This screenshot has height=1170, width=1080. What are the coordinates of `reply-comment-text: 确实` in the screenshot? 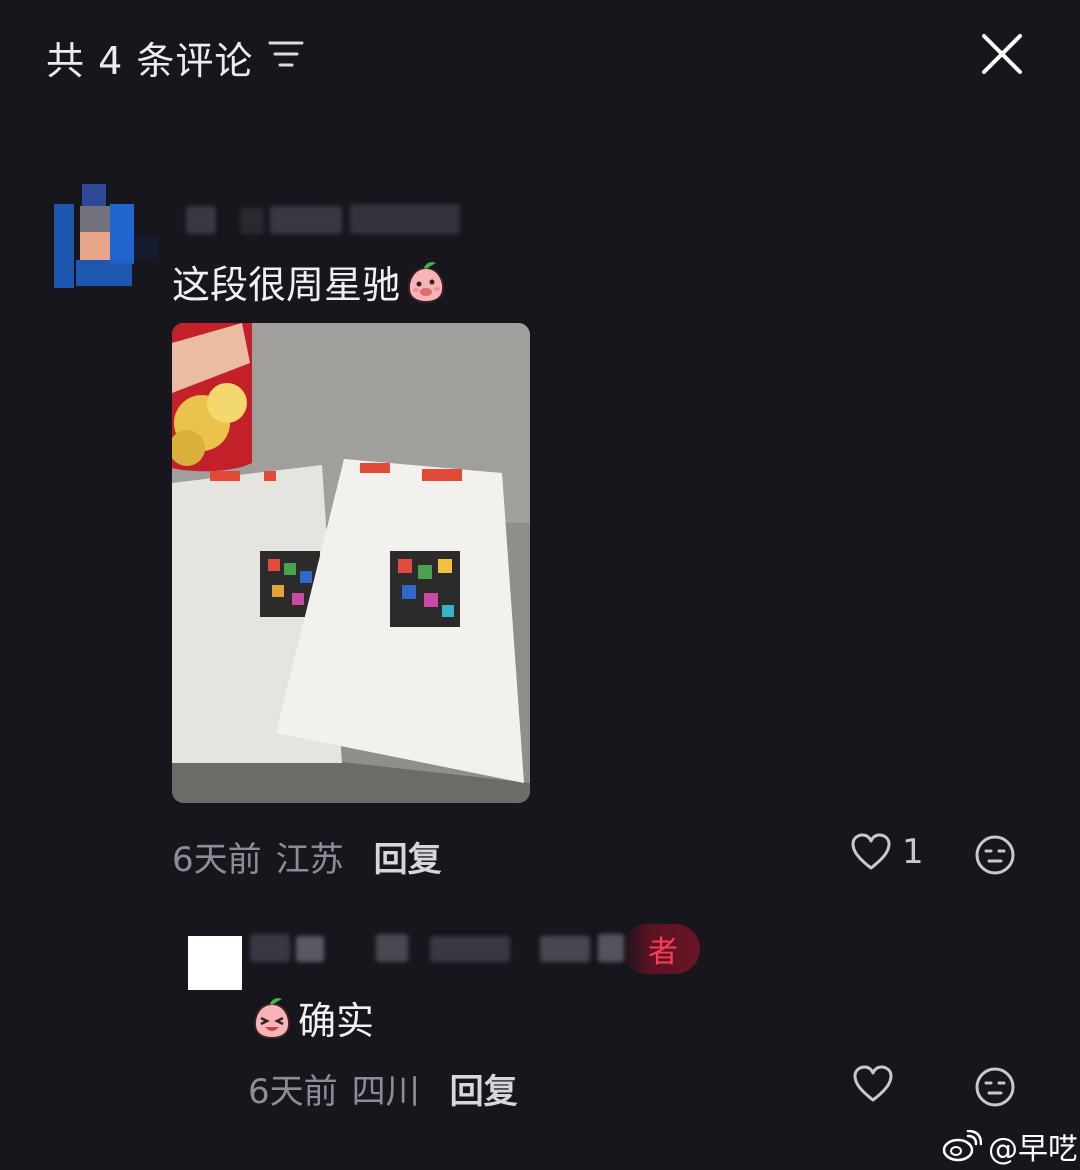 It's located at (312, 1017).